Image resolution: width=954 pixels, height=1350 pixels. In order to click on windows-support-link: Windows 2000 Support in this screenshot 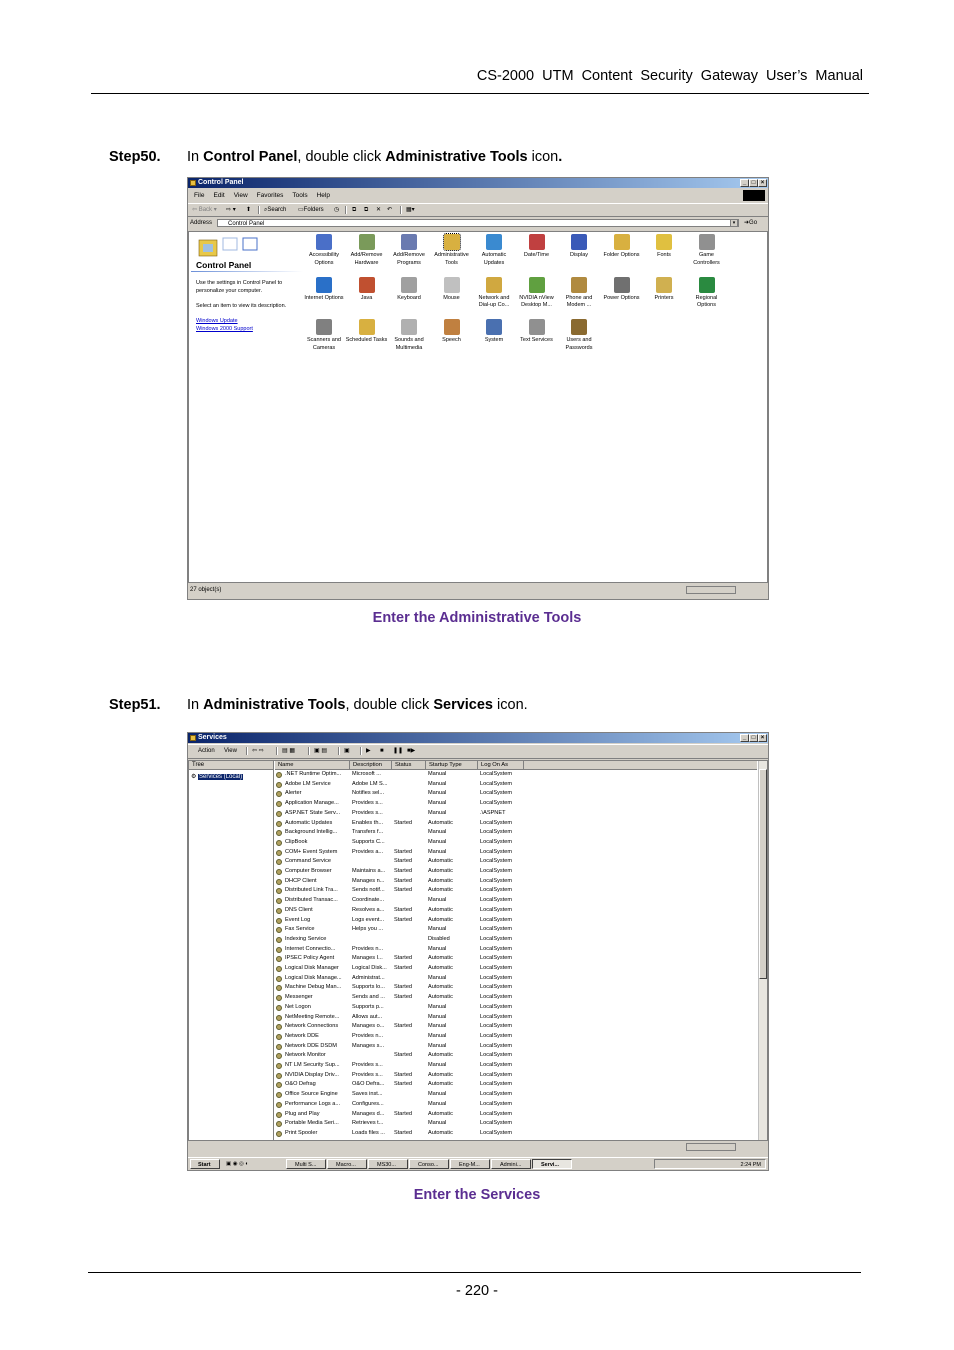, I will do `click(224, 329)`.